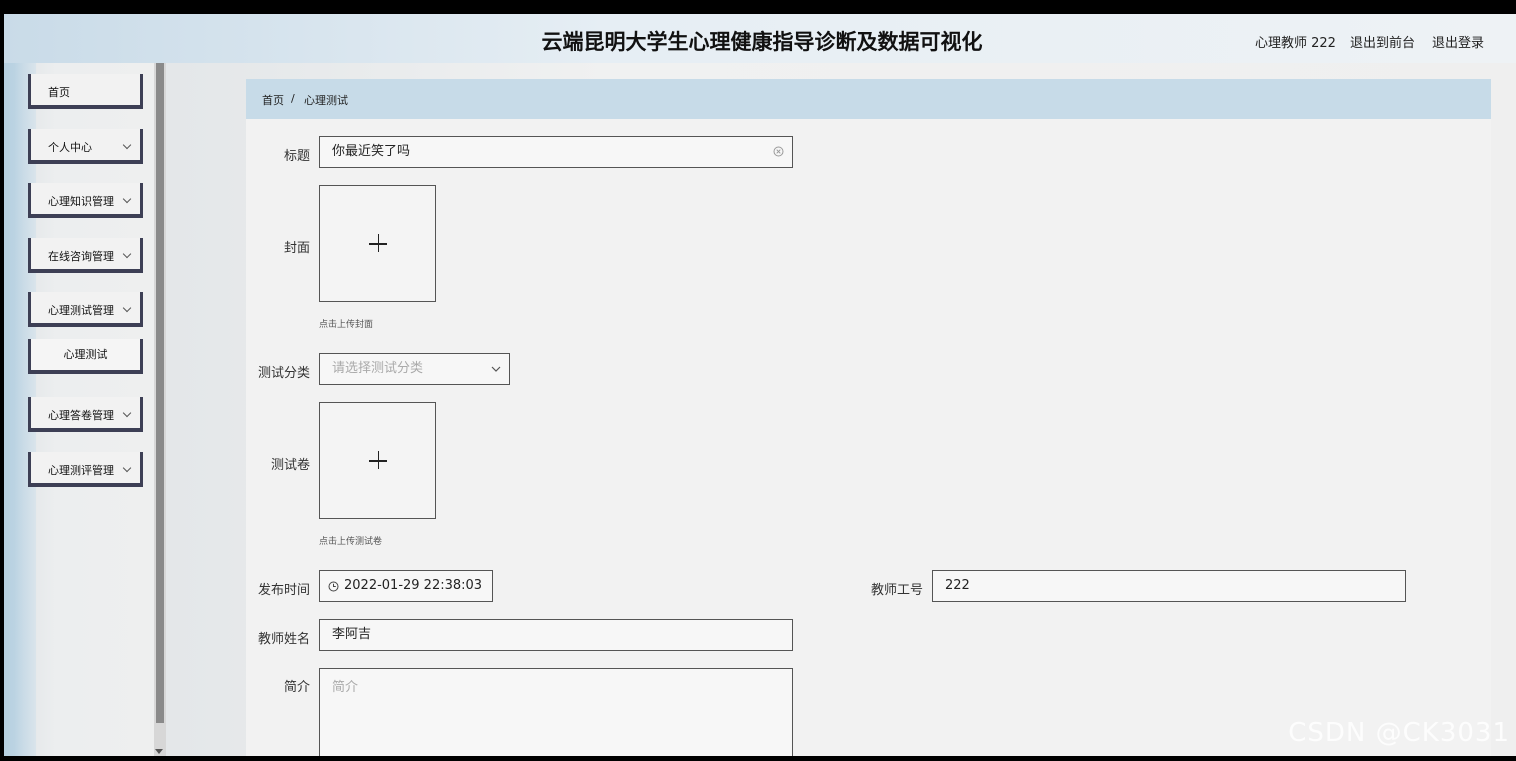  Describe the element at coordinates (352, 634) in the screenshot. I see `teacher-name-value: 李阿吉` at that location.